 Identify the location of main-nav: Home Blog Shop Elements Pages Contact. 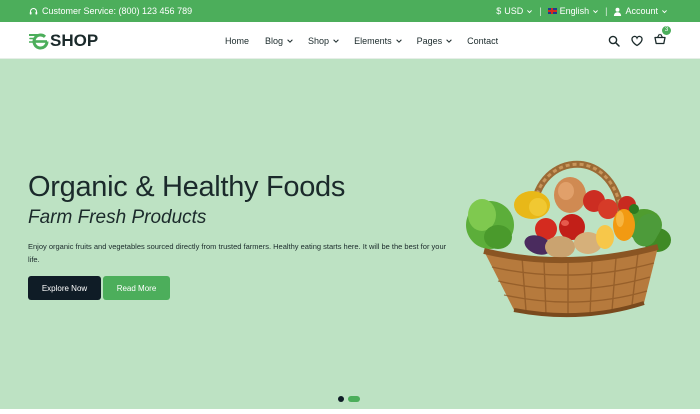
(361, 40).